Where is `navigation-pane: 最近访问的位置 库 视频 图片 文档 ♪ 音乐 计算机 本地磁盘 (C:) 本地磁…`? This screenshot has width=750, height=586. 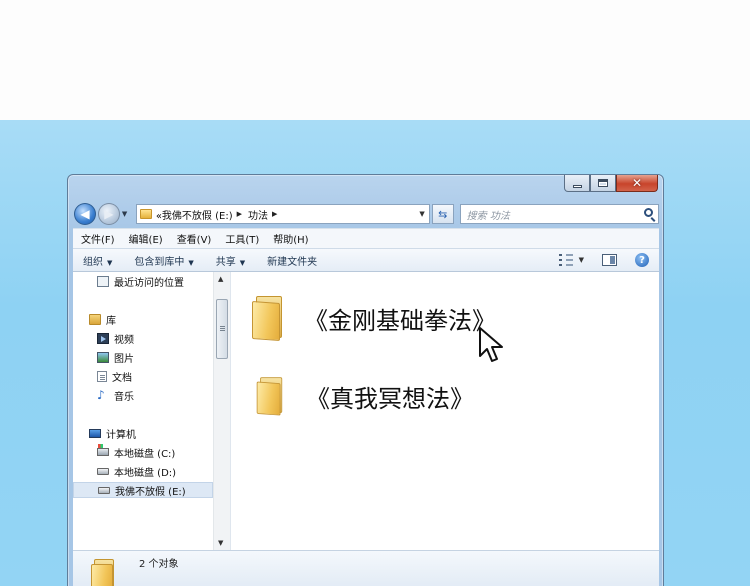 navigation-pane: 最近访问的位置 库 视频 图片 文档 ♪ 音乐 计算机 本地磁盘 (C:) 本地磁… is located at coordinates (152, 411).